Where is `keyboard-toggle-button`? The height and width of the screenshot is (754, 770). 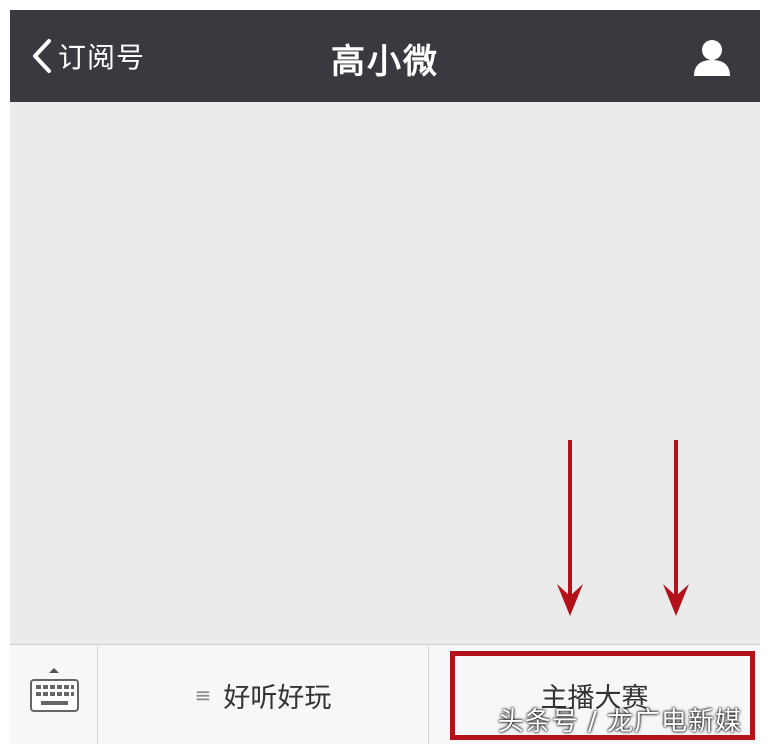 keyboard-toggle-button is located at coordinates (54, 694).